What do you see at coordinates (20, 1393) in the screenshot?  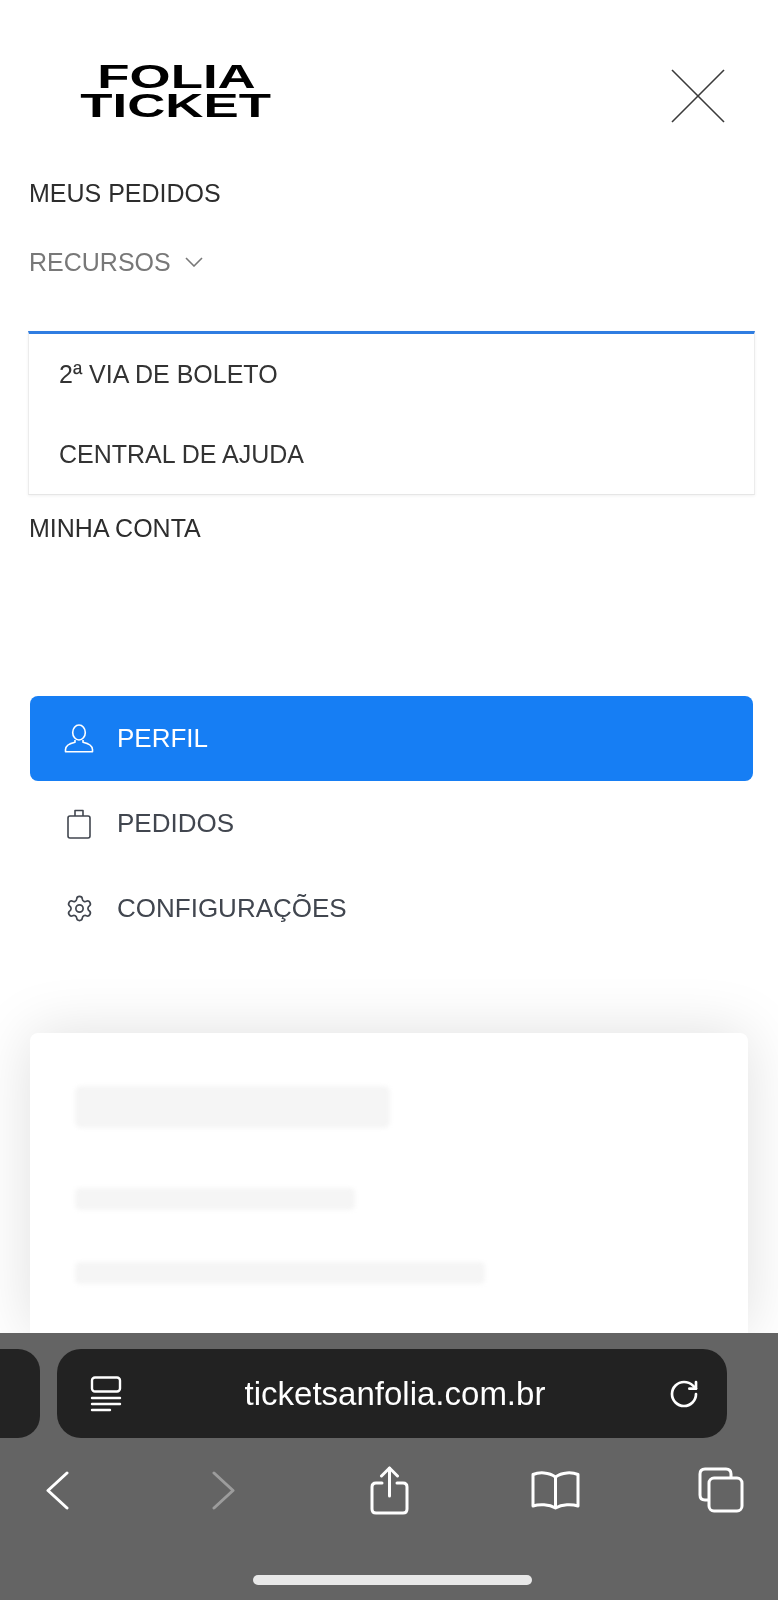 I see `previous-tab-edge` at bounding box center [20, 1393].